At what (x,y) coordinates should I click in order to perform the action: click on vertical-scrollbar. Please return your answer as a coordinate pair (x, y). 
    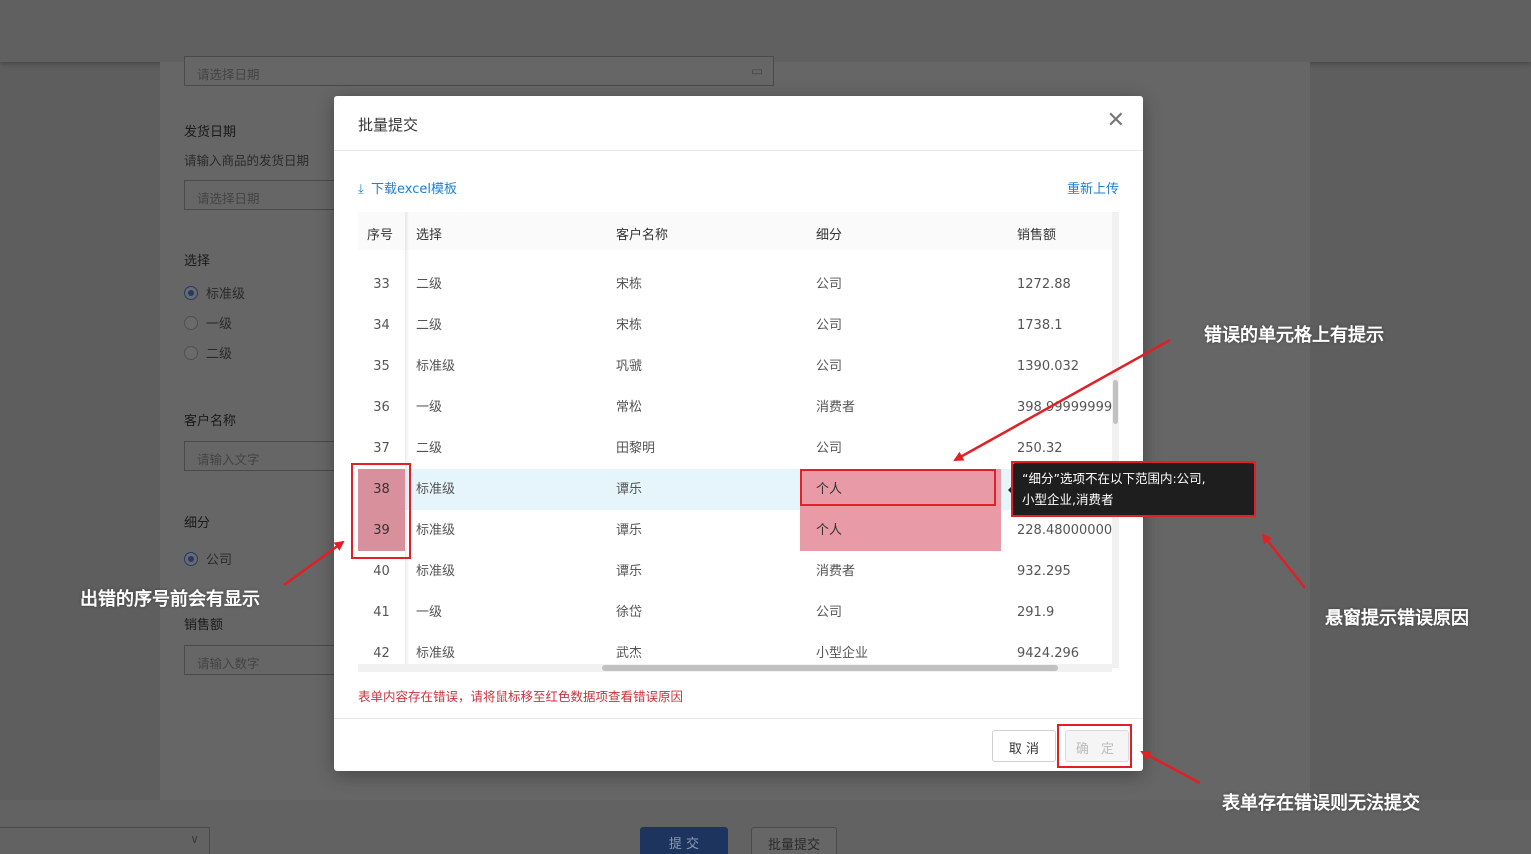
    Looking at the image, I should click on (1115, 440).